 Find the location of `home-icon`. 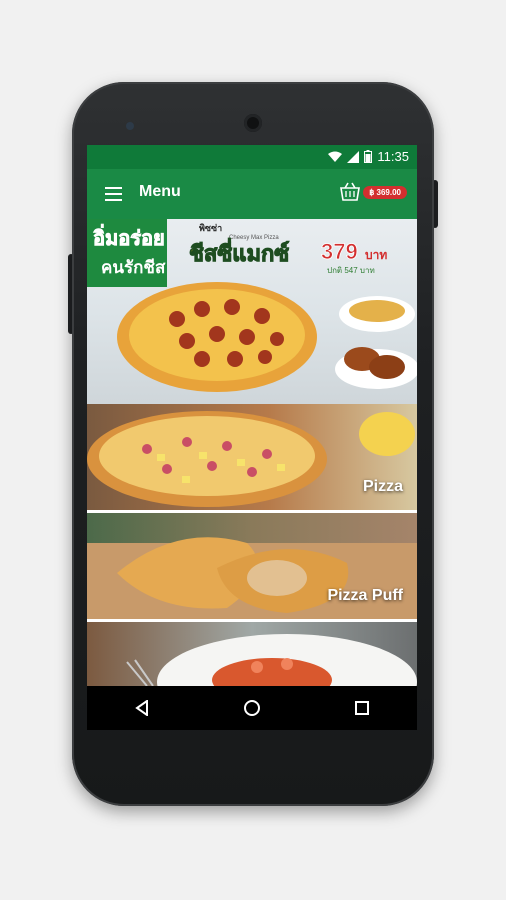

home-icon is located at coordinates (252, 708).